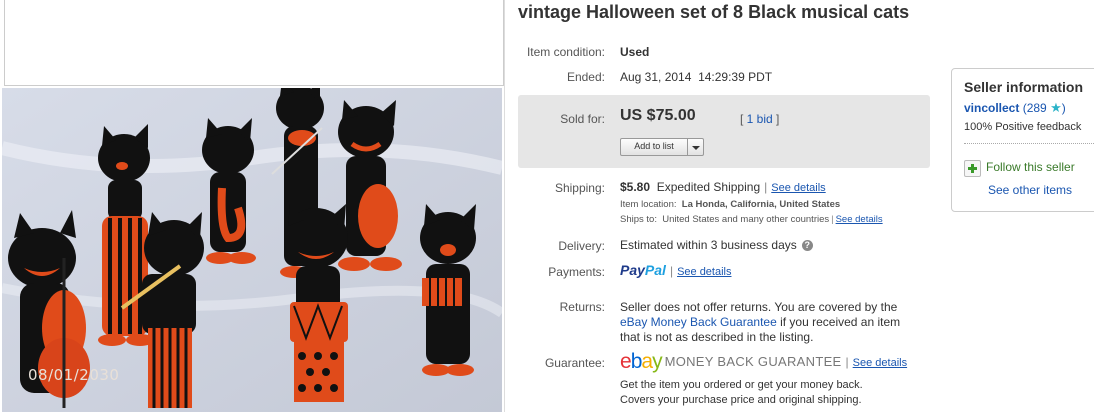 The width and height of the screenshot is (1094, 412). I want to click on seller-name-link: vincollect, so click(991, 108).